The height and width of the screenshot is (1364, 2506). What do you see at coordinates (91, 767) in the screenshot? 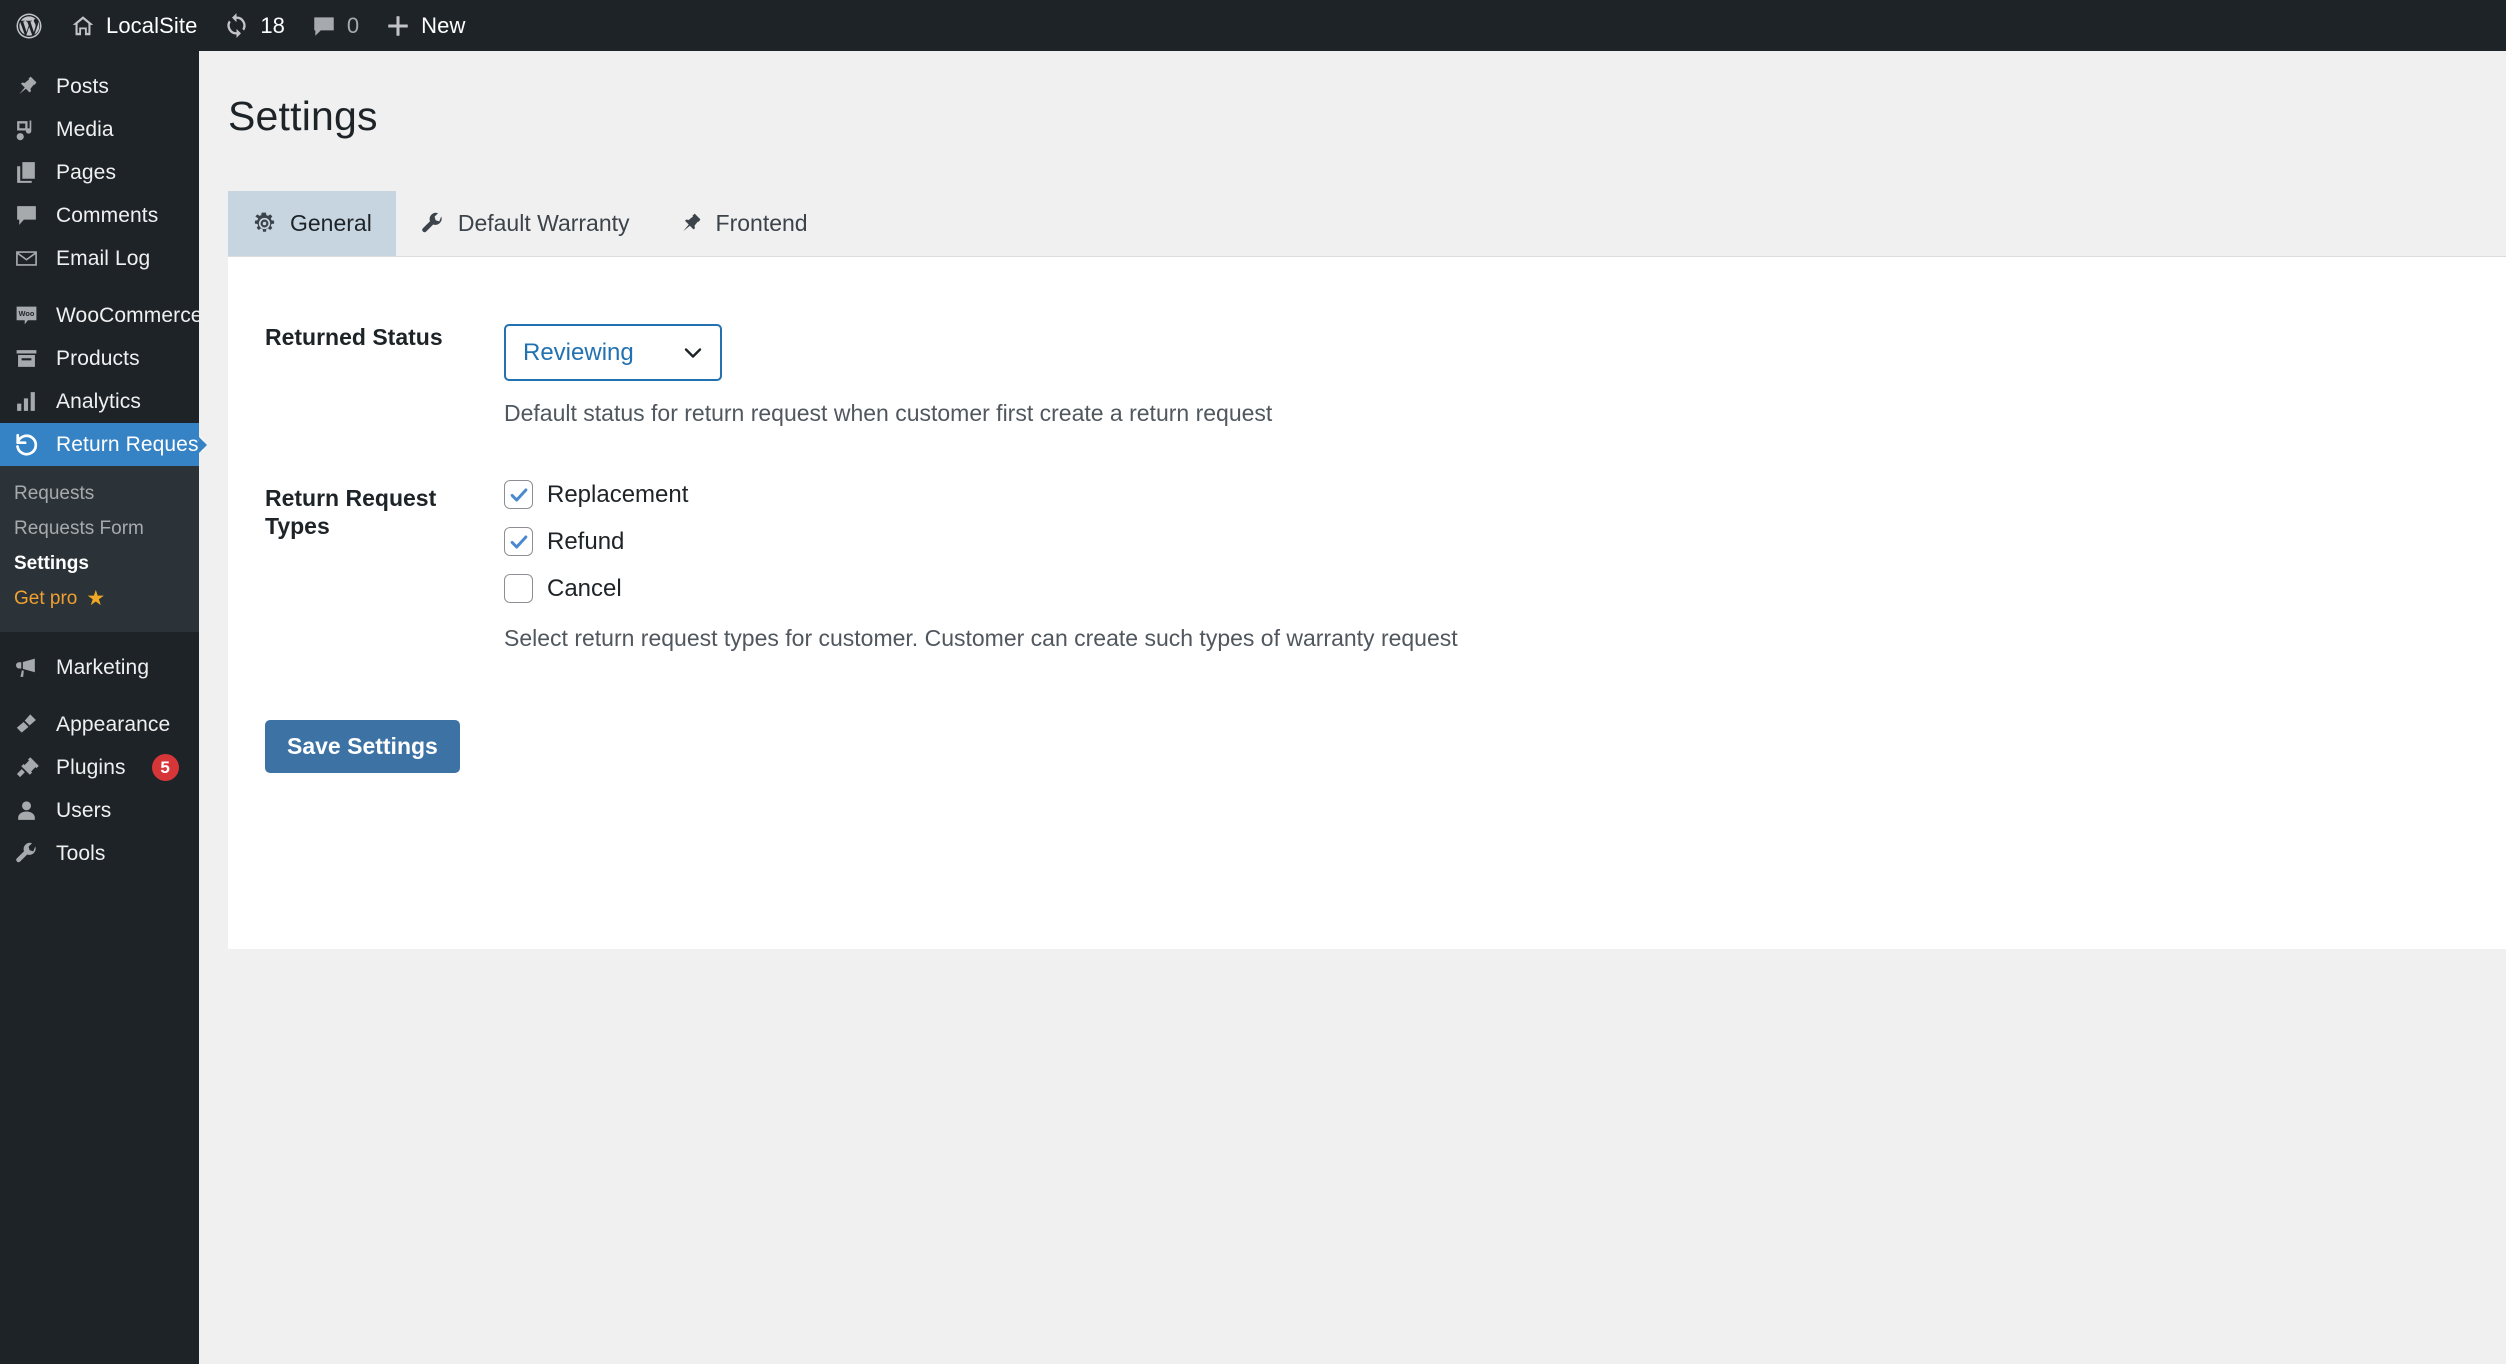
I see `sidebar-item-label: Plugins` at bounding box center [91, 767].